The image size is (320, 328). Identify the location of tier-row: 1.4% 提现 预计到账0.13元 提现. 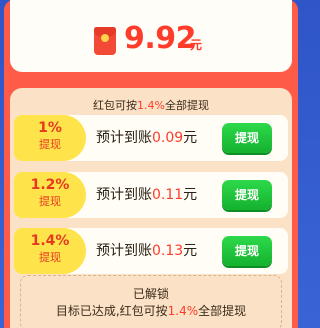
(151, 251).